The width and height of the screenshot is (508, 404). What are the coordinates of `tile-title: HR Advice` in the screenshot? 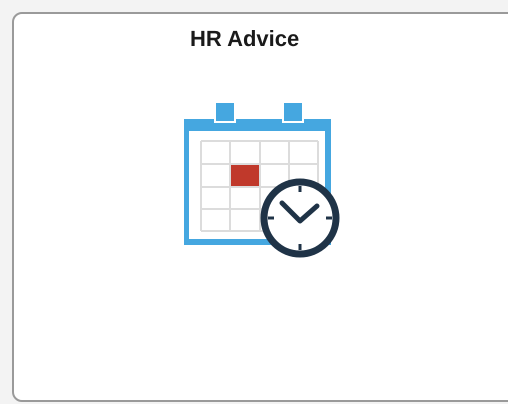 It's located at (245, 39).